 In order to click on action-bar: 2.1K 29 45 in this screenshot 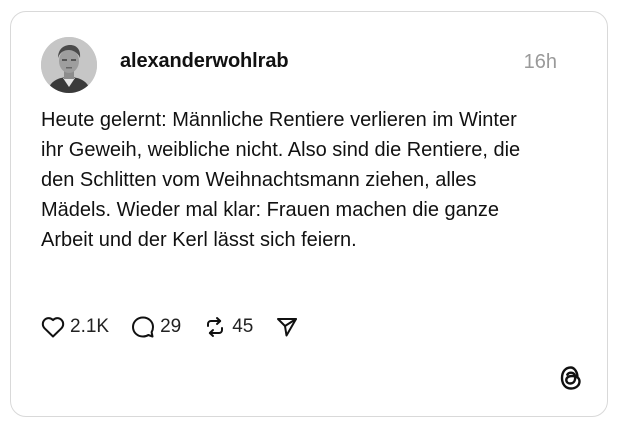, I will do `click(181, 327)`.